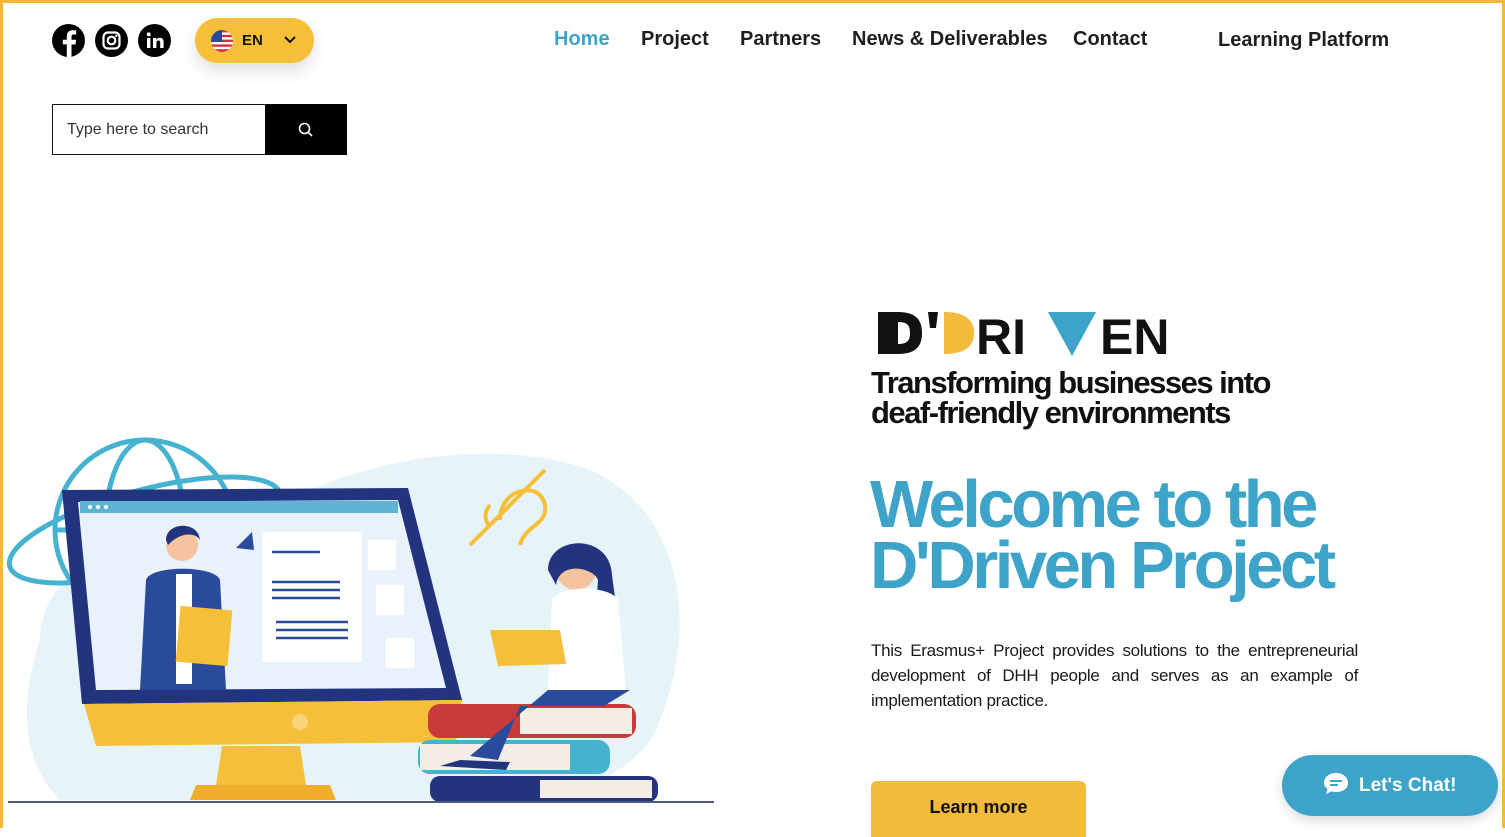  I want to click on search-bar, so click(199, 129).